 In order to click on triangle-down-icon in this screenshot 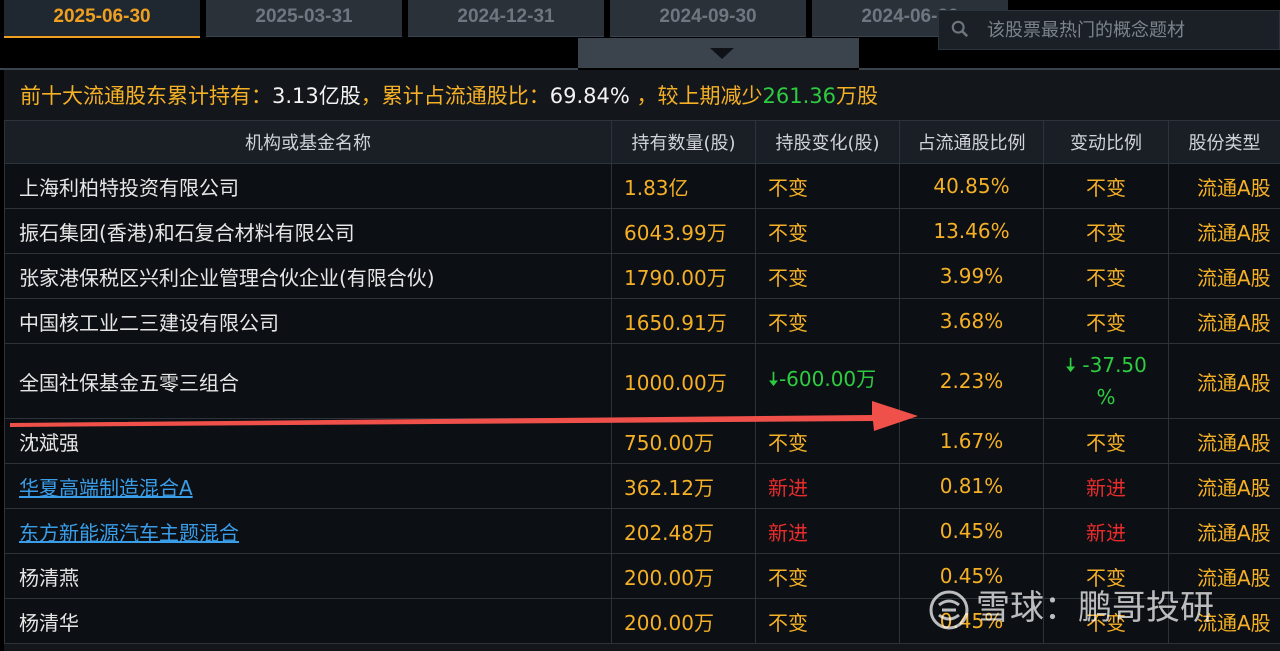, I will do `click(722, 53)`.